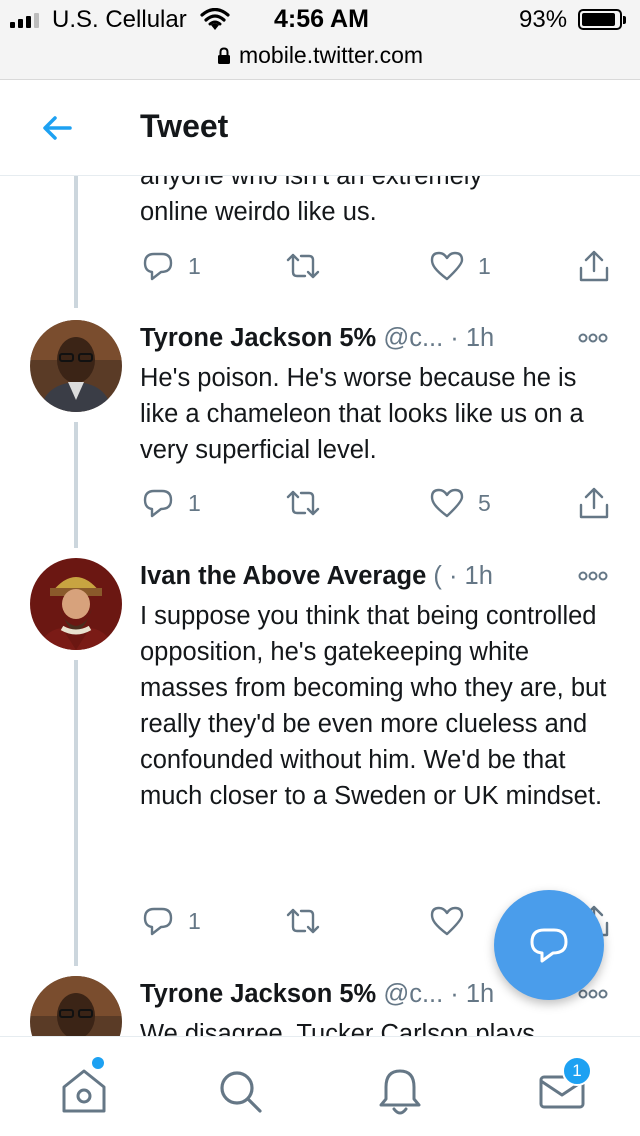  I want to click on address-bar: mobile.twitter.com, so click(320, 55).